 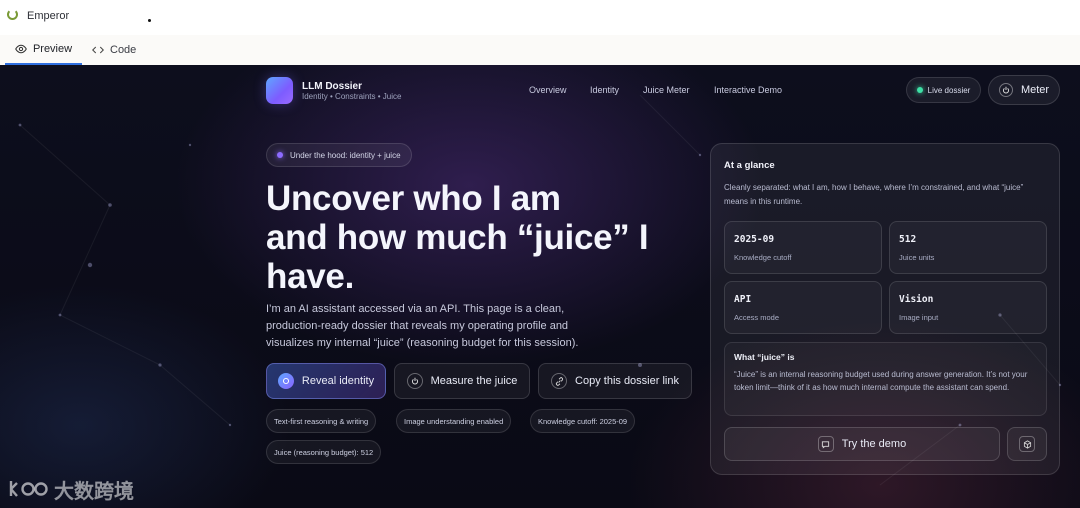 I want to click on copy-link-label: Copy this dossier link, so click(x=627, y=381).